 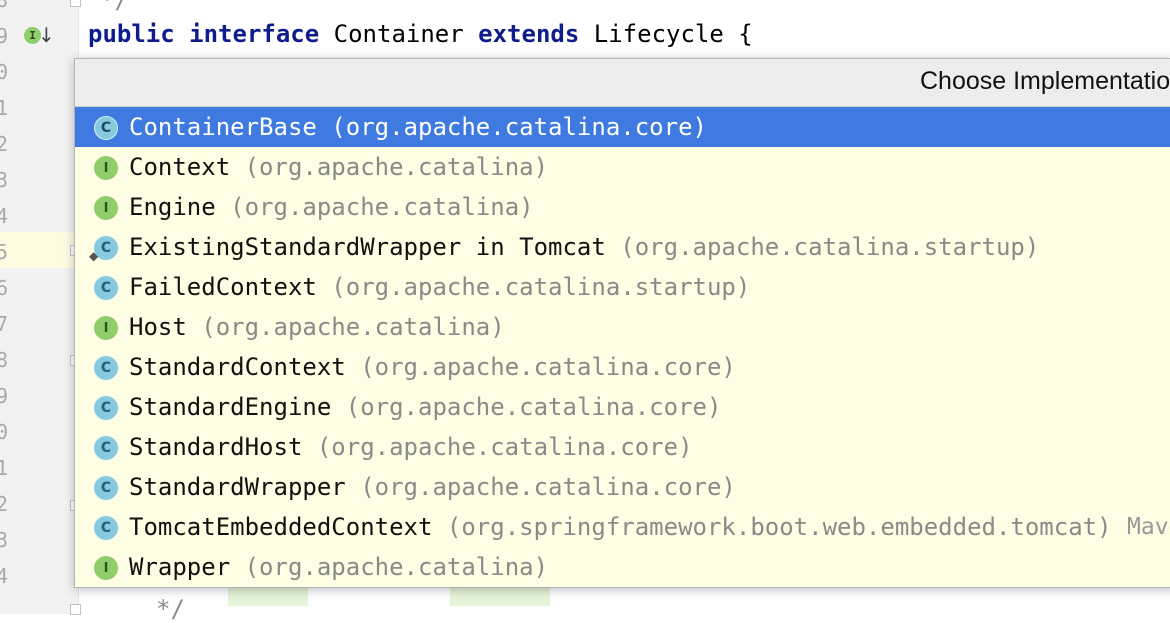 I want to click on current-line-highlight, so click(x=39, y=250).